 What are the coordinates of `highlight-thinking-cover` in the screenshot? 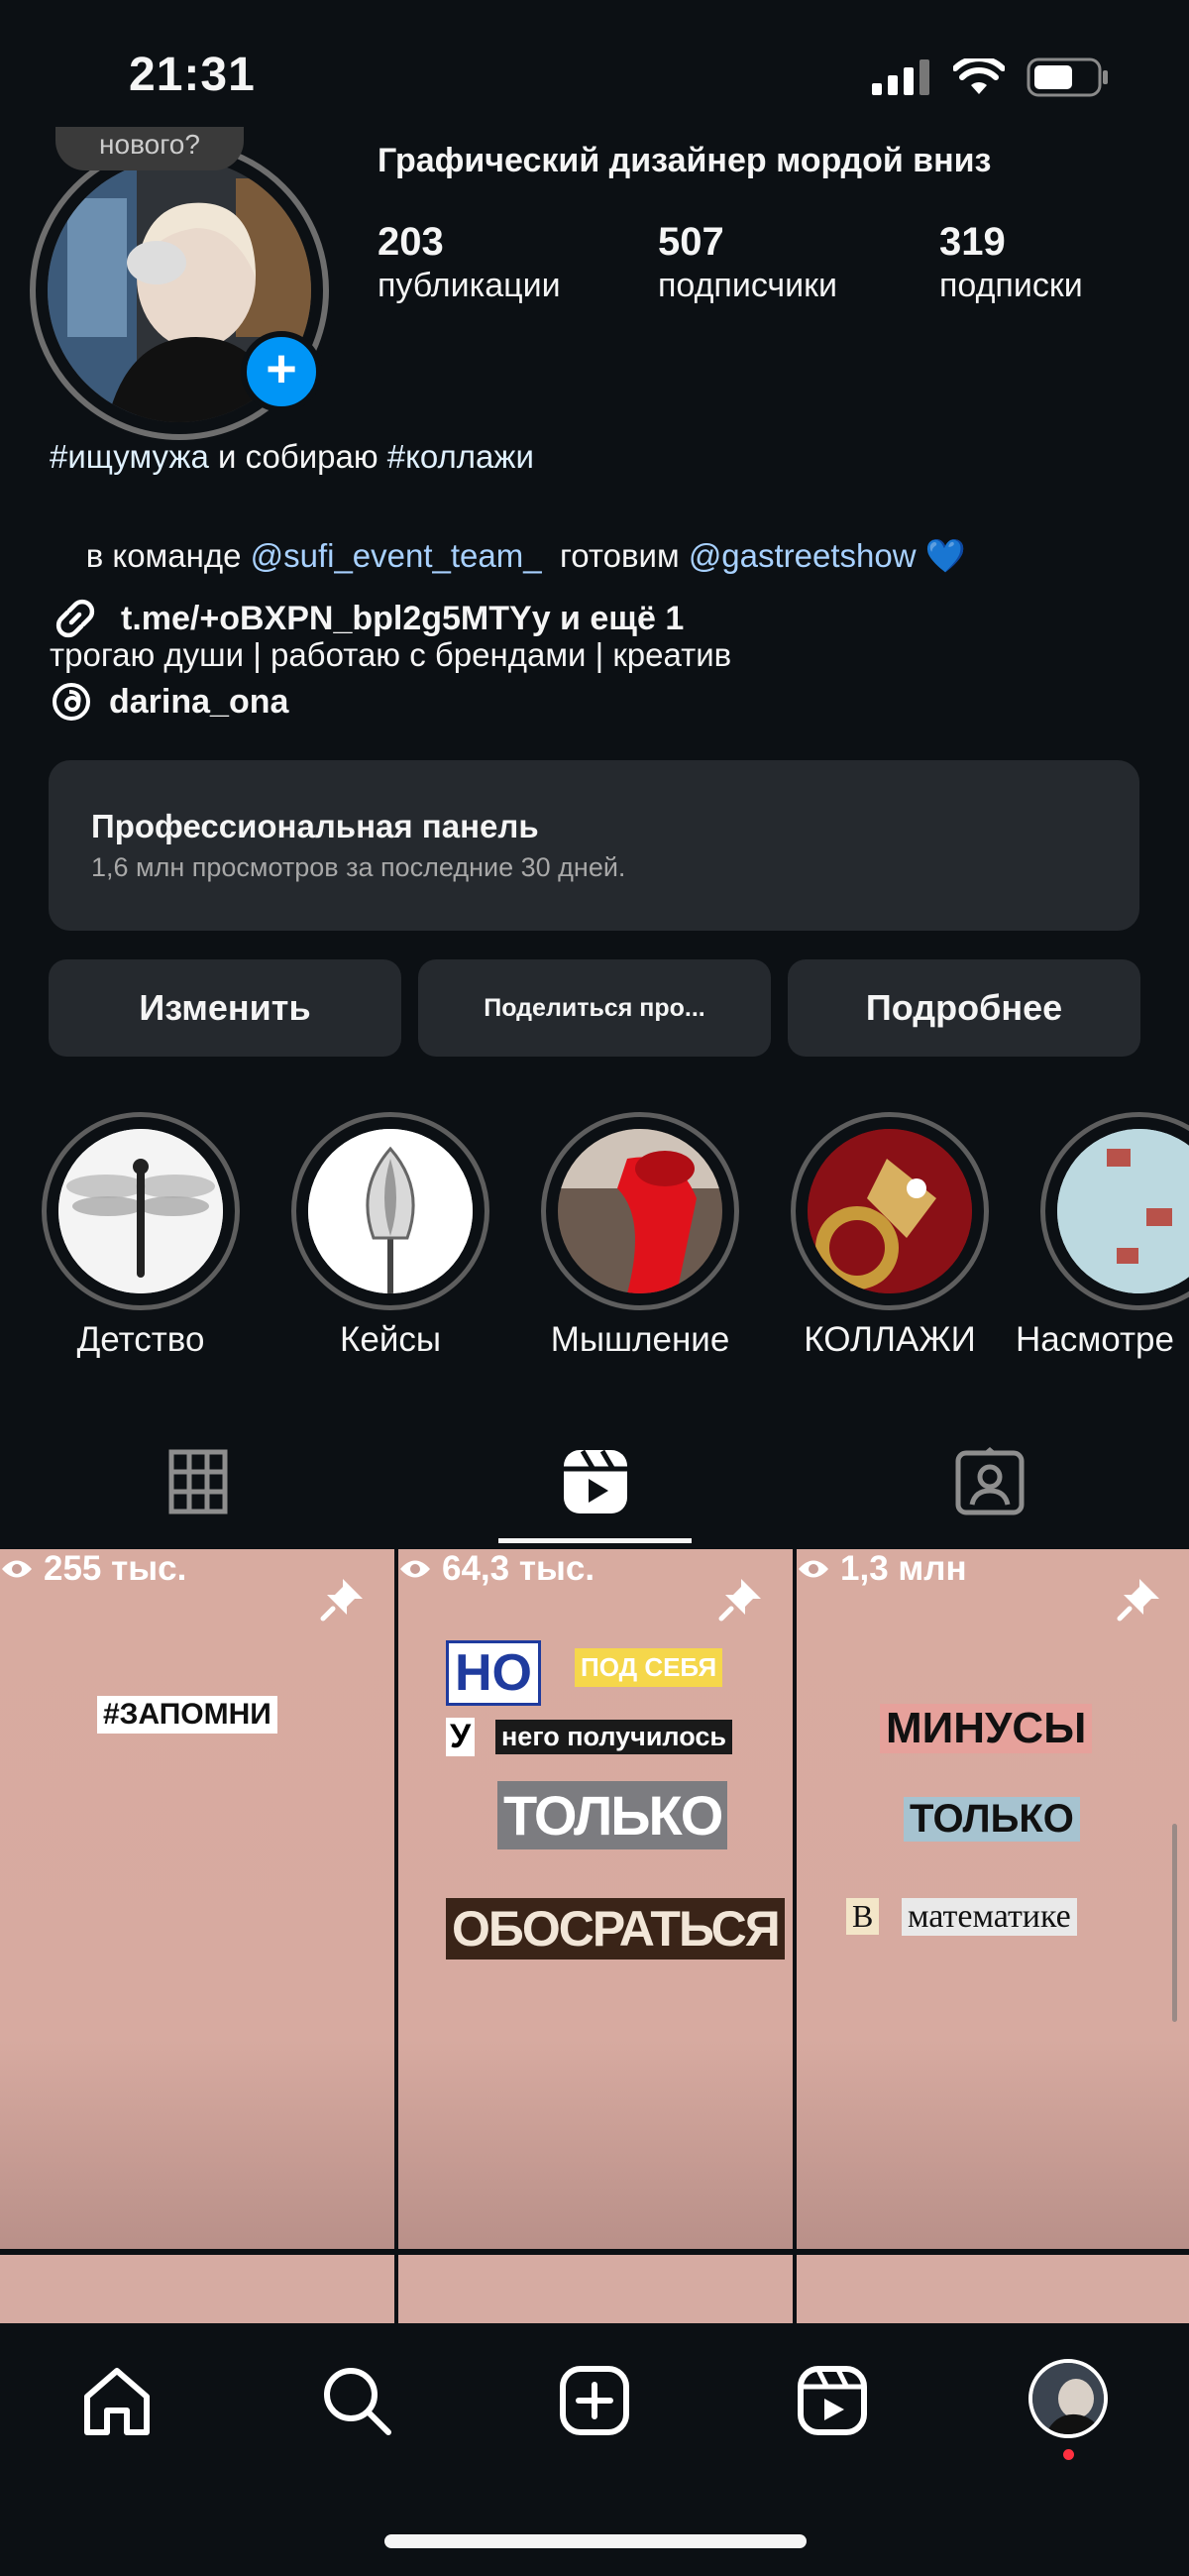 It's located at (640, 1211).